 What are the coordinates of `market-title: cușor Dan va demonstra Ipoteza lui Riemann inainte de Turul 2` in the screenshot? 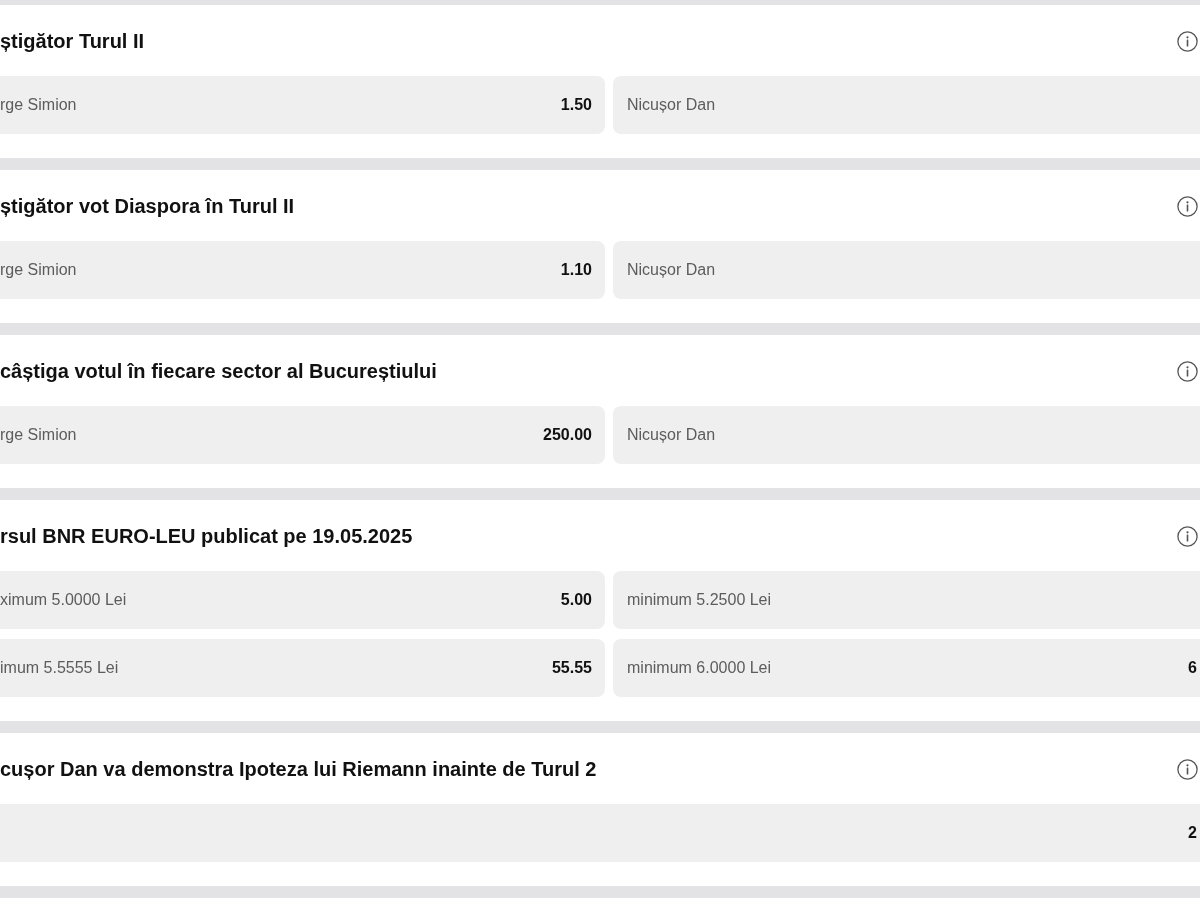 It's located at (298, 769).